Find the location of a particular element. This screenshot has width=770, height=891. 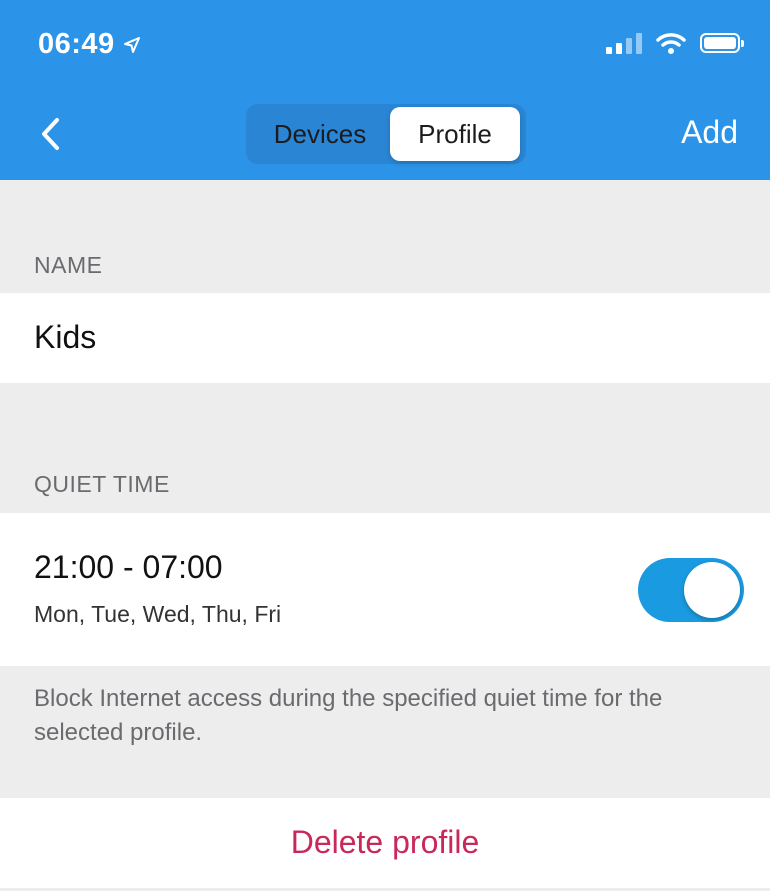

location-arrow-icon is located at coordinates (131, 44).